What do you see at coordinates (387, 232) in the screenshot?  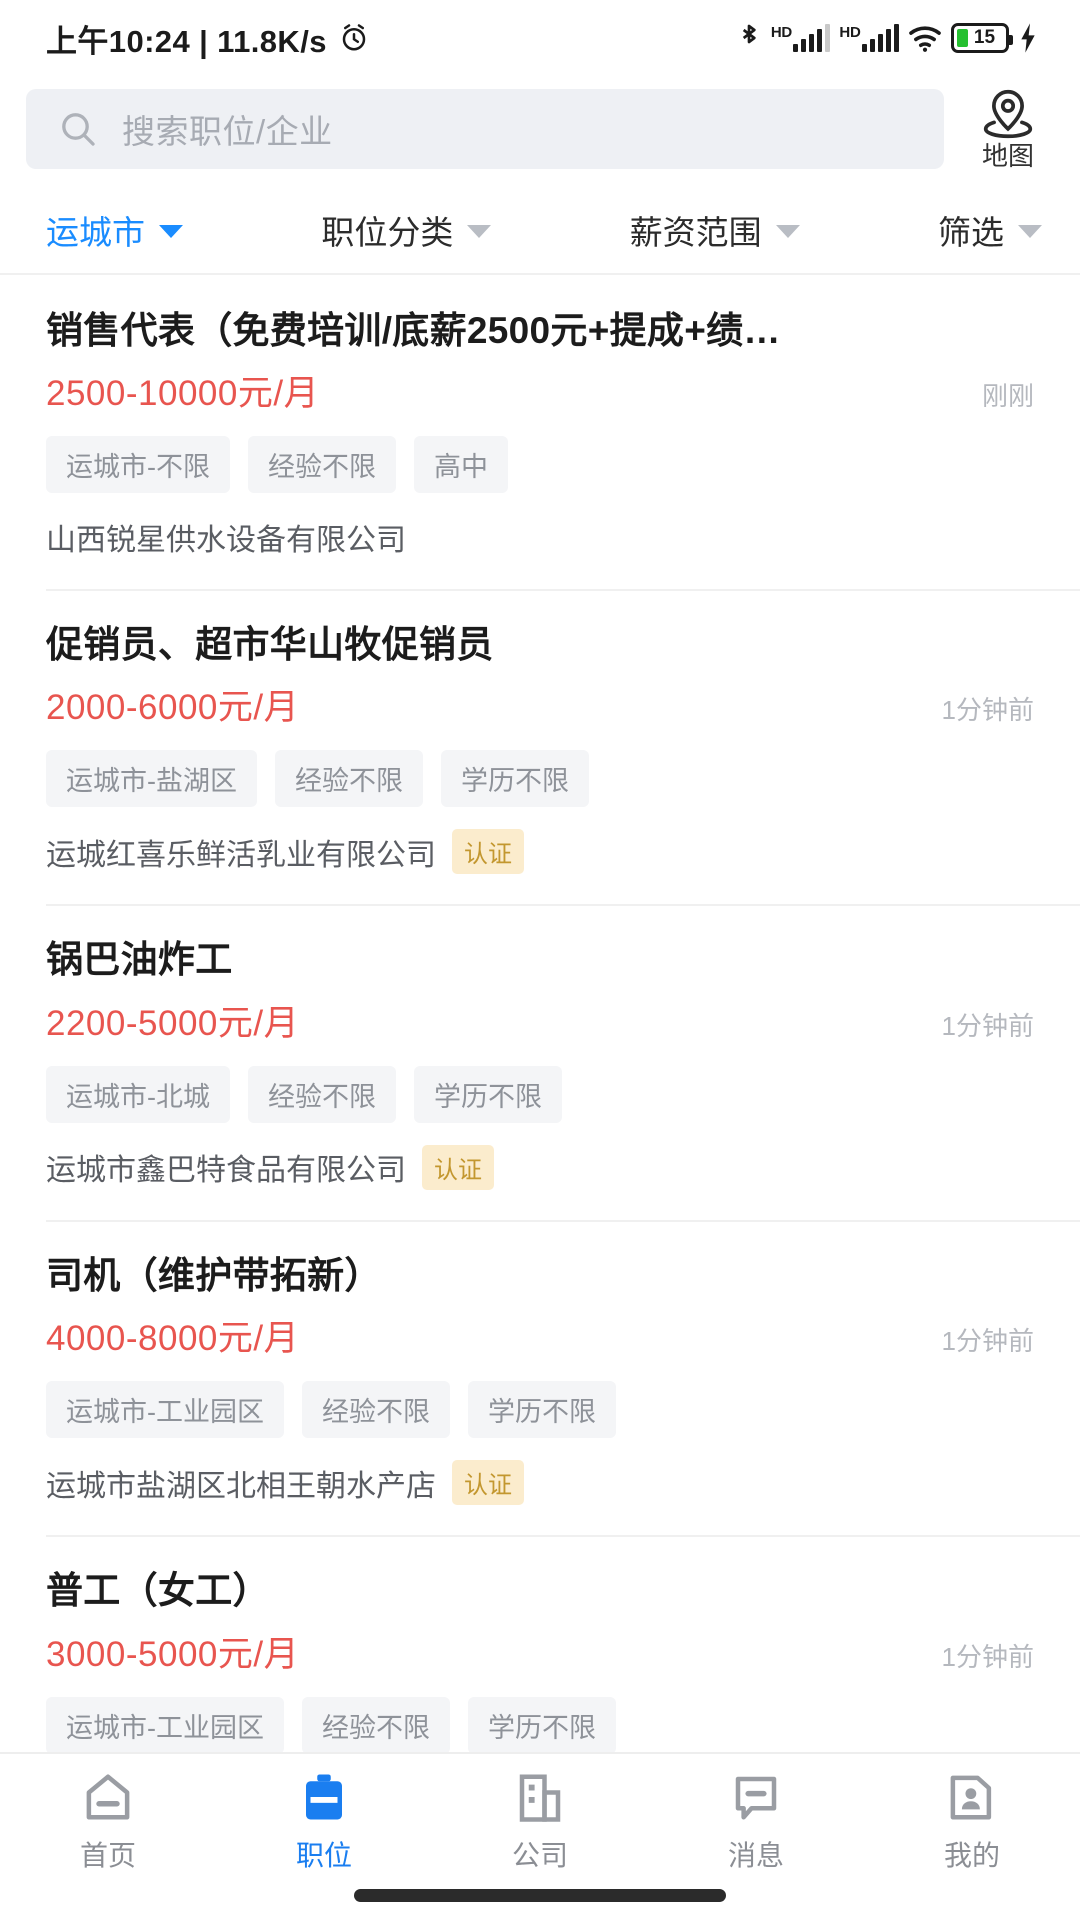 I see `filter-job-category-label: 职位分类` at bounding box center [387, 232].